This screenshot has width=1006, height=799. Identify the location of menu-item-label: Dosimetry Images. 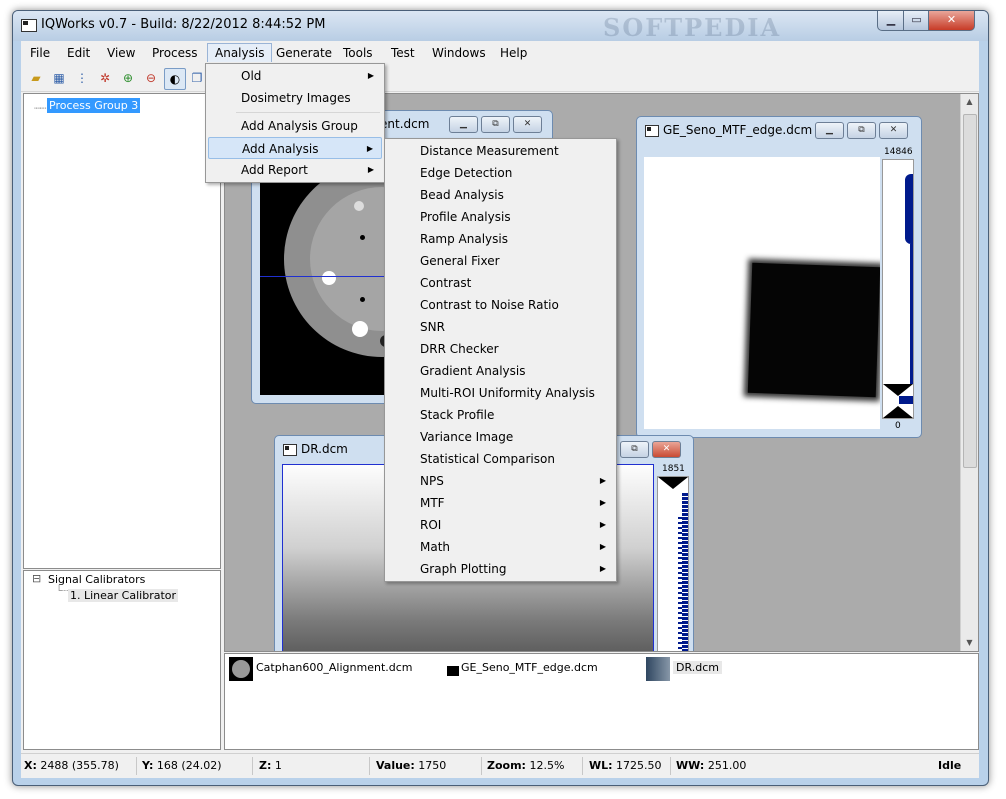
(296, 98).